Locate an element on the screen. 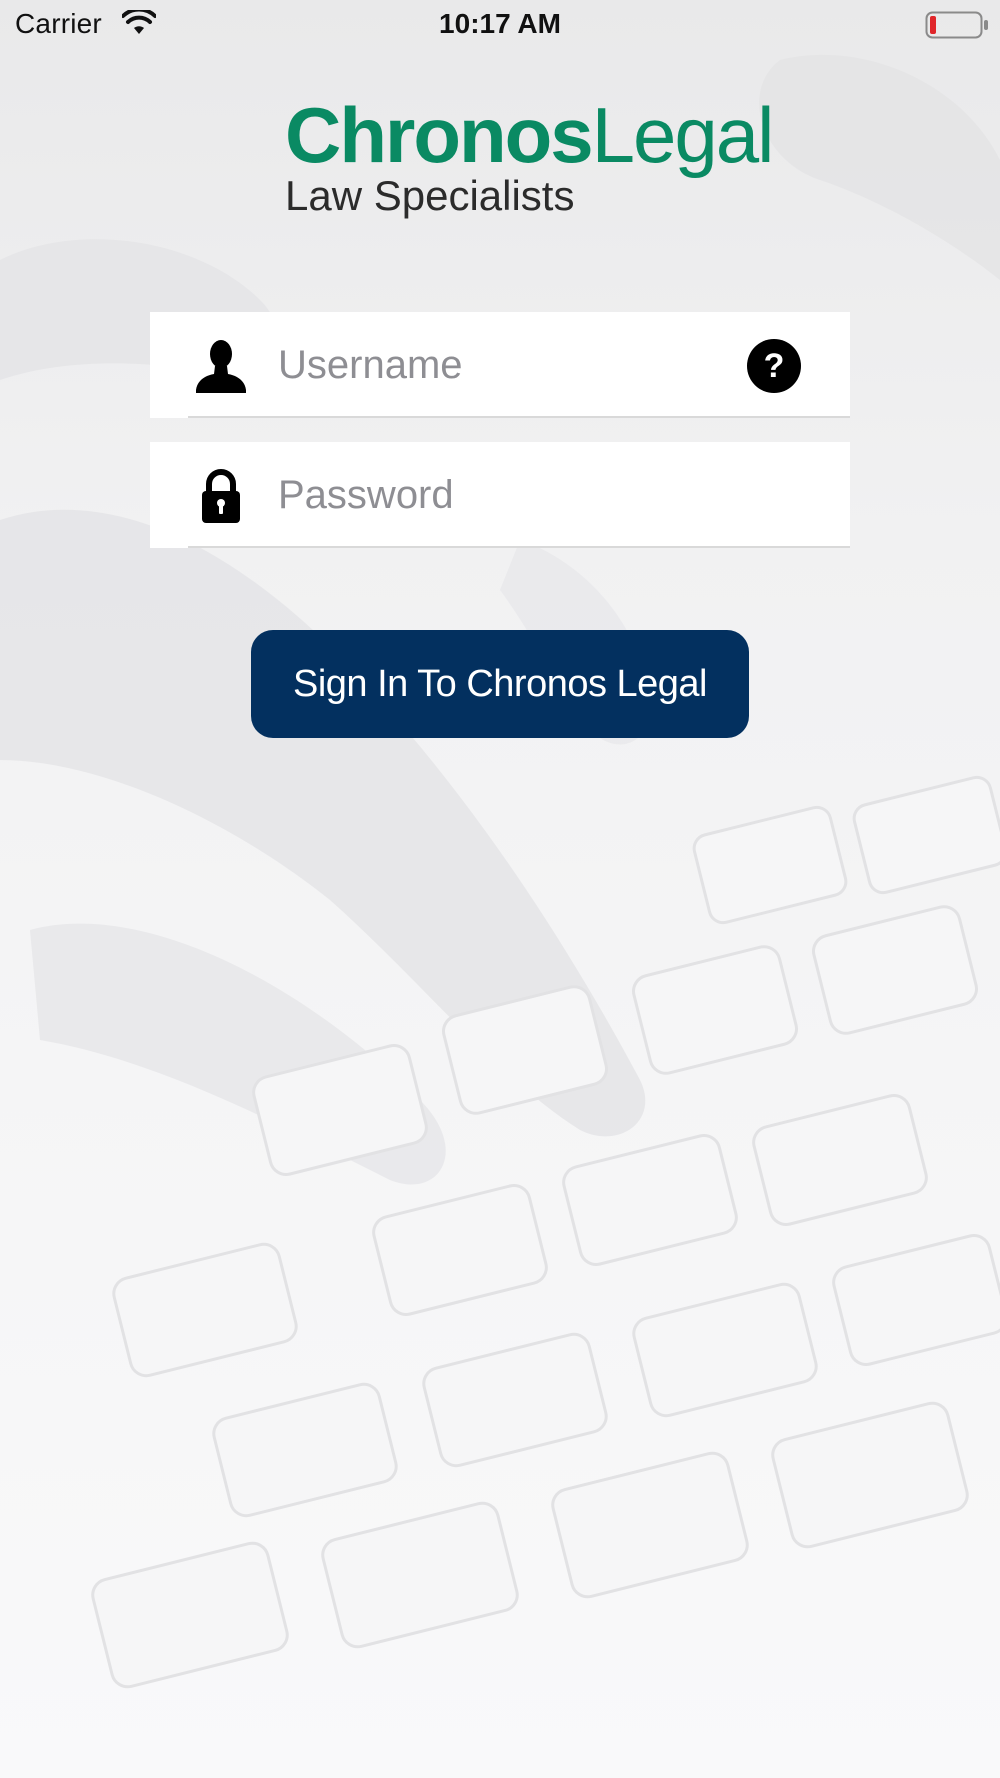 The height and width of the screenshot is (1778, 1000). username-divider is located at coordinates (519, 417).